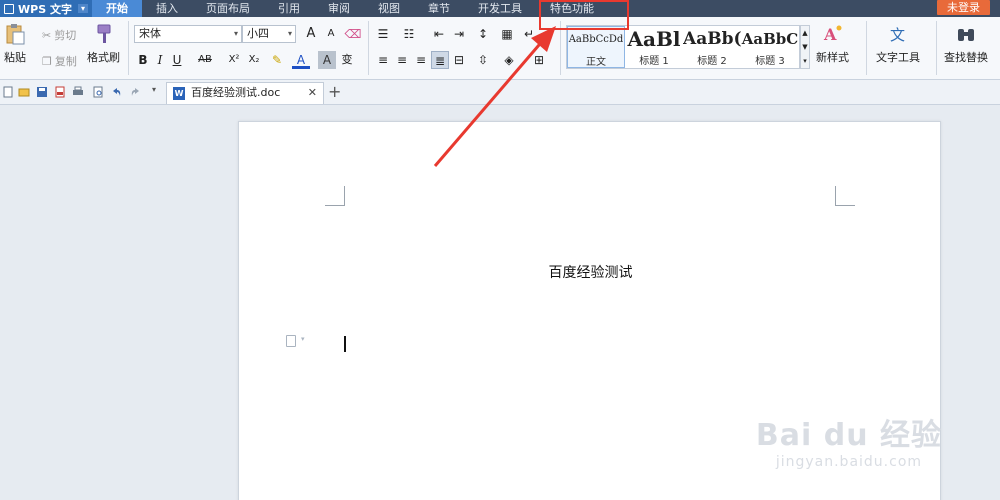 This screenshot has height=500, width=1000. Describe the element at coordinates (654, 47) in the screenshot. I see `style-option-1: AaBl 标题 1` at that location.